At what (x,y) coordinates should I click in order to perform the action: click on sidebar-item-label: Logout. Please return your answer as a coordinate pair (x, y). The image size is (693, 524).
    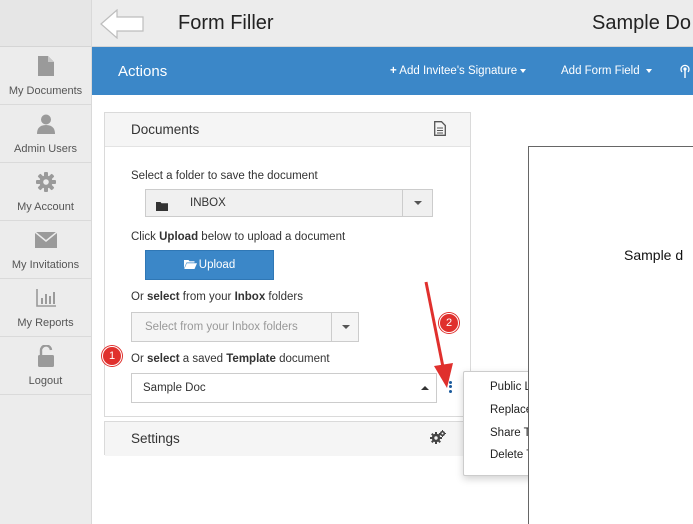
    Looking at the image, I should click on (45, 381).